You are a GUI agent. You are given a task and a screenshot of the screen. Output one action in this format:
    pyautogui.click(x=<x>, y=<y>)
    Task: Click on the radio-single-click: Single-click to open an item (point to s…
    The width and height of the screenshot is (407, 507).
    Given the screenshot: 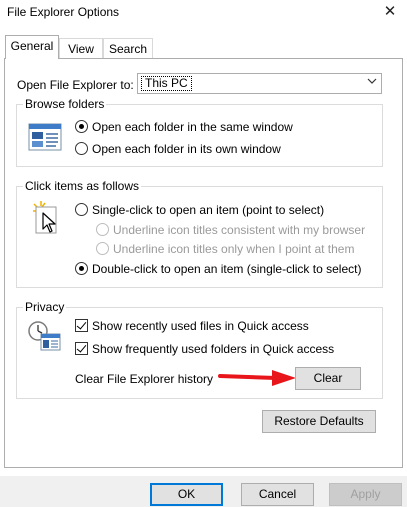 What is the action you would take?
    pyautogui.click(x=199, y=210)
    